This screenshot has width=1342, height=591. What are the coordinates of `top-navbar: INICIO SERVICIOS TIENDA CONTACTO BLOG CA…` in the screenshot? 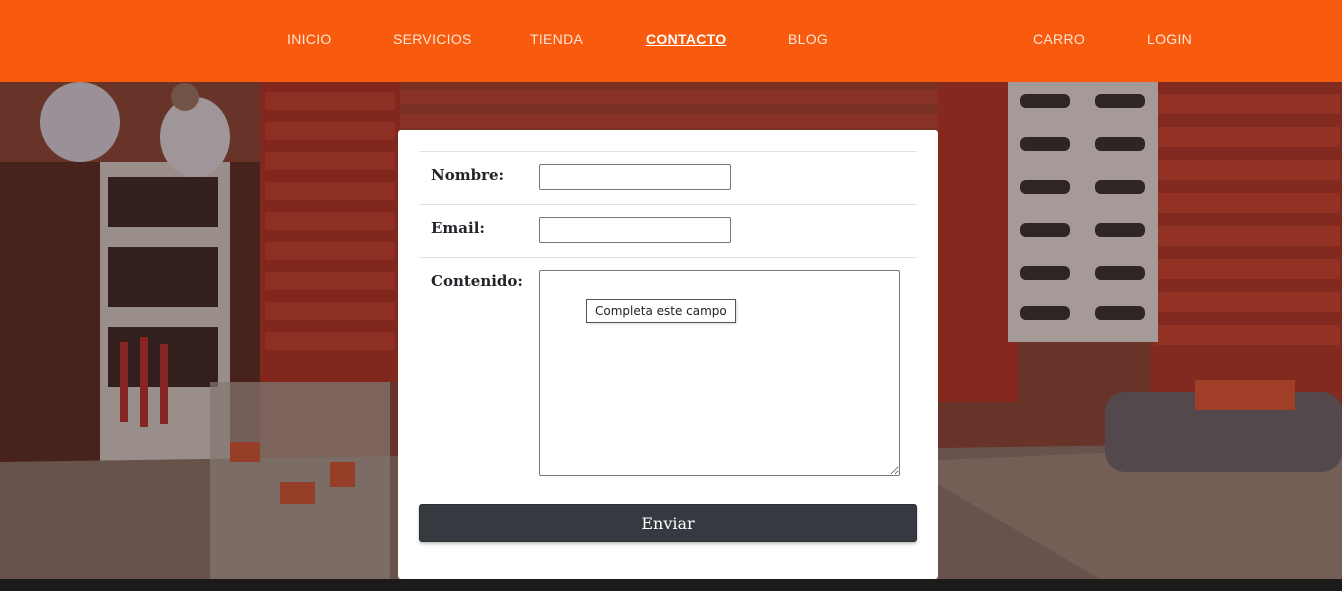 It's located at (671, 41).